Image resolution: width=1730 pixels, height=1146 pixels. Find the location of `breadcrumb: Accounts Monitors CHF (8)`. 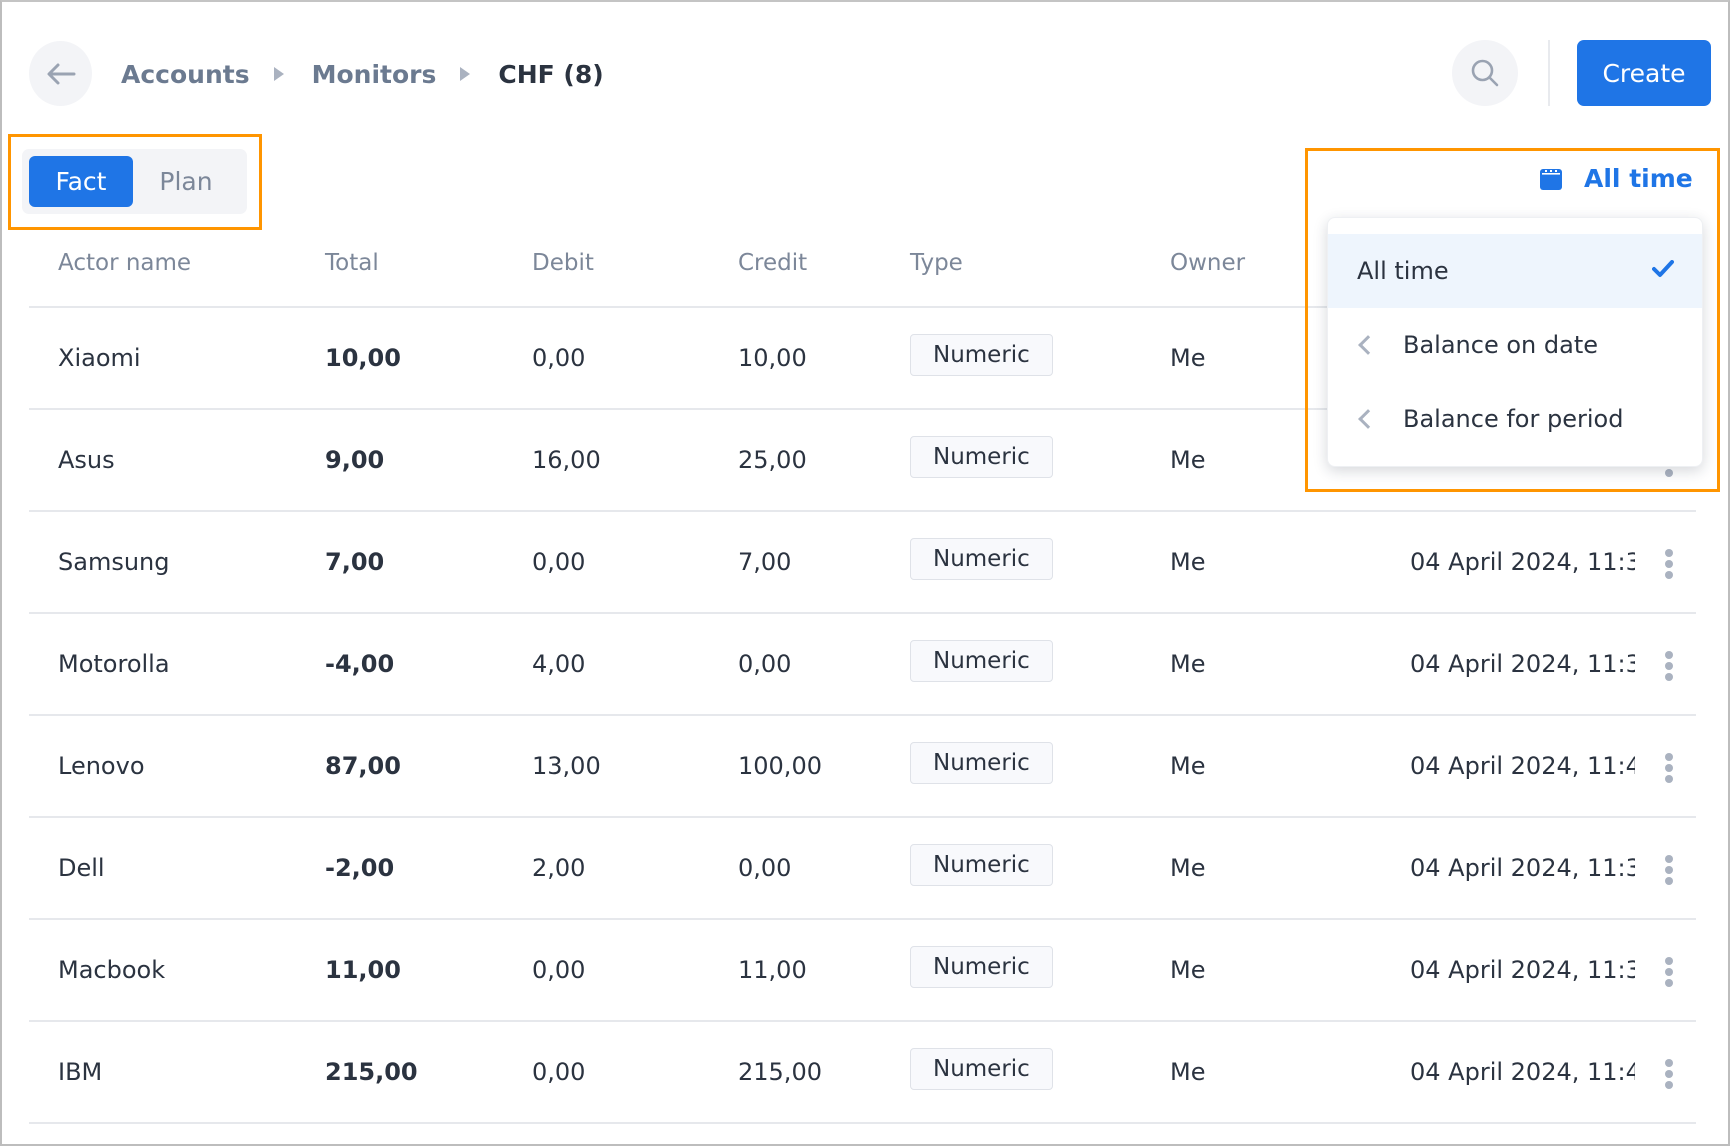

breadcrumb: Accounts Monitors CHF (8) is located at coordinates (362, 74).